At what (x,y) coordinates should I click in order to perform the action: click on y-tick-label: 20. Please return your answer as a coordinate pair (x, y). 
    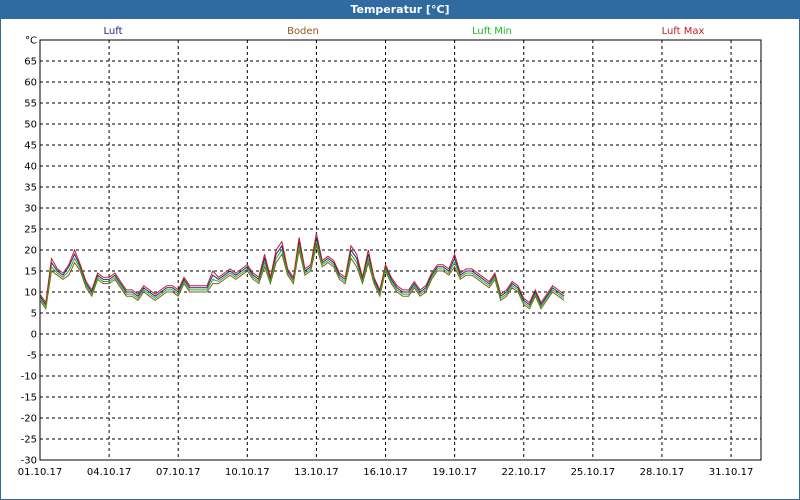
    Looking at the image, I should click on (30, 251).